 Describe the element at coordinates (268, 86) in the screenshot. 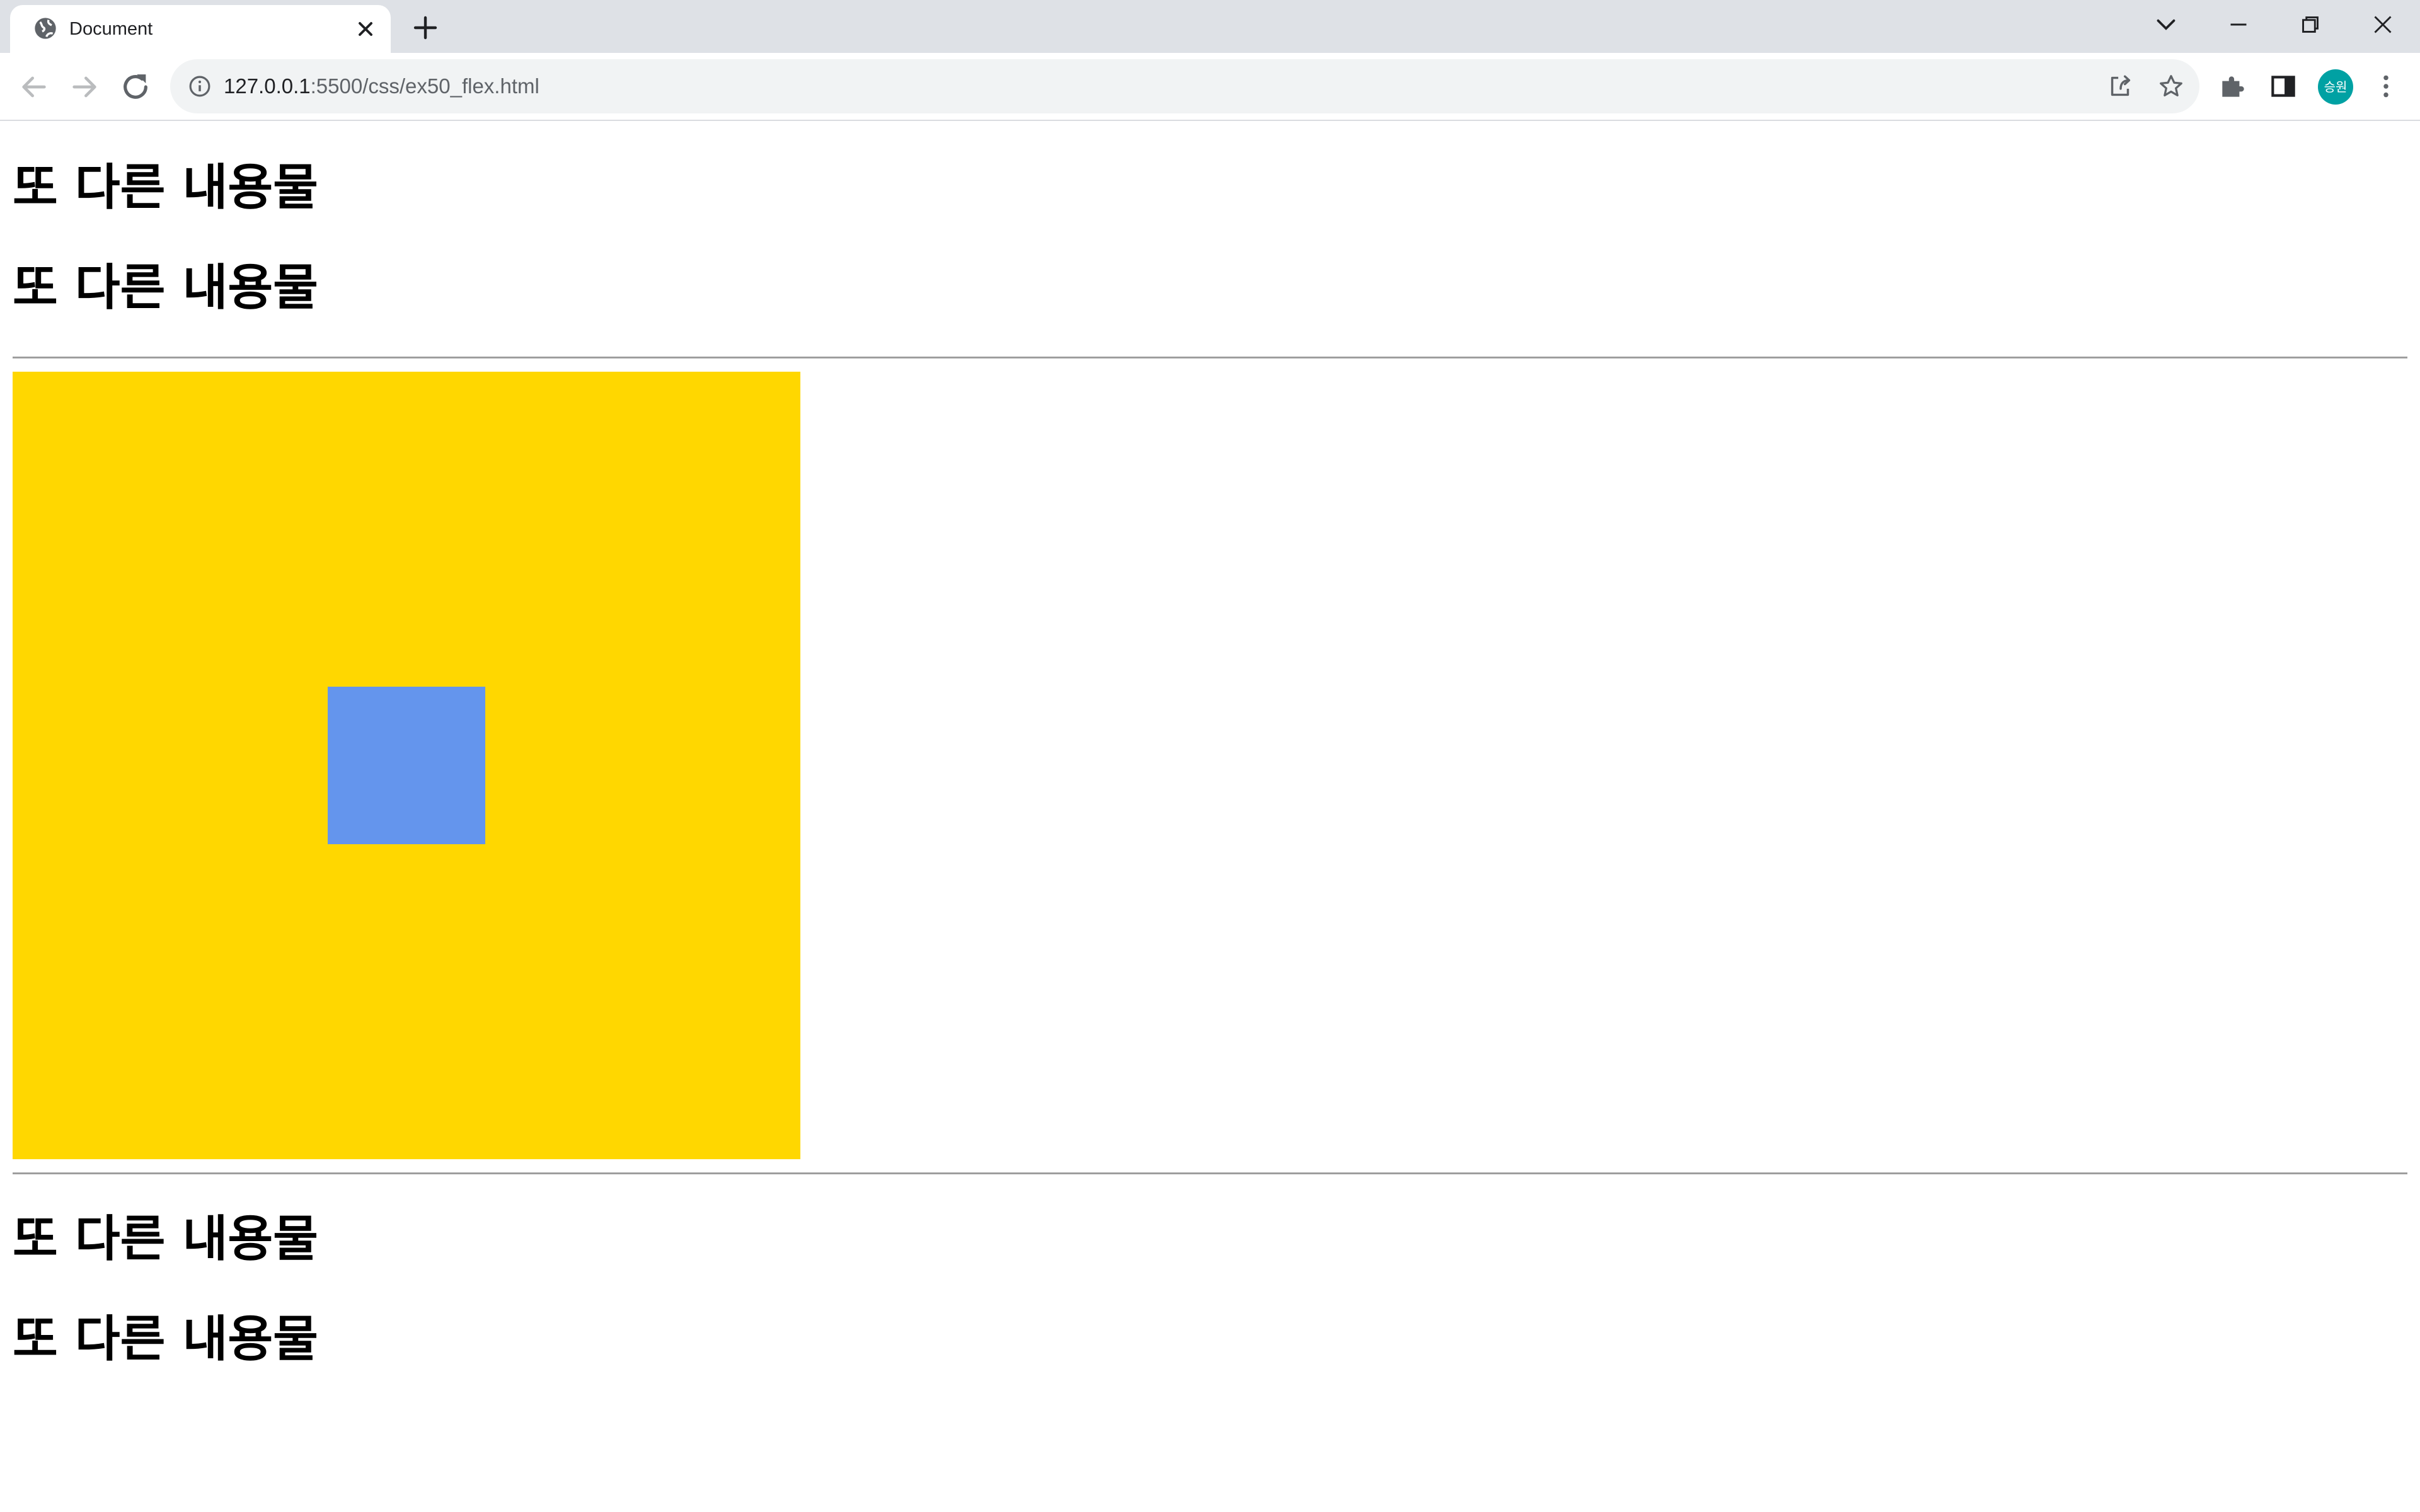

I see `url-host: 127.0.0.1` at that location.